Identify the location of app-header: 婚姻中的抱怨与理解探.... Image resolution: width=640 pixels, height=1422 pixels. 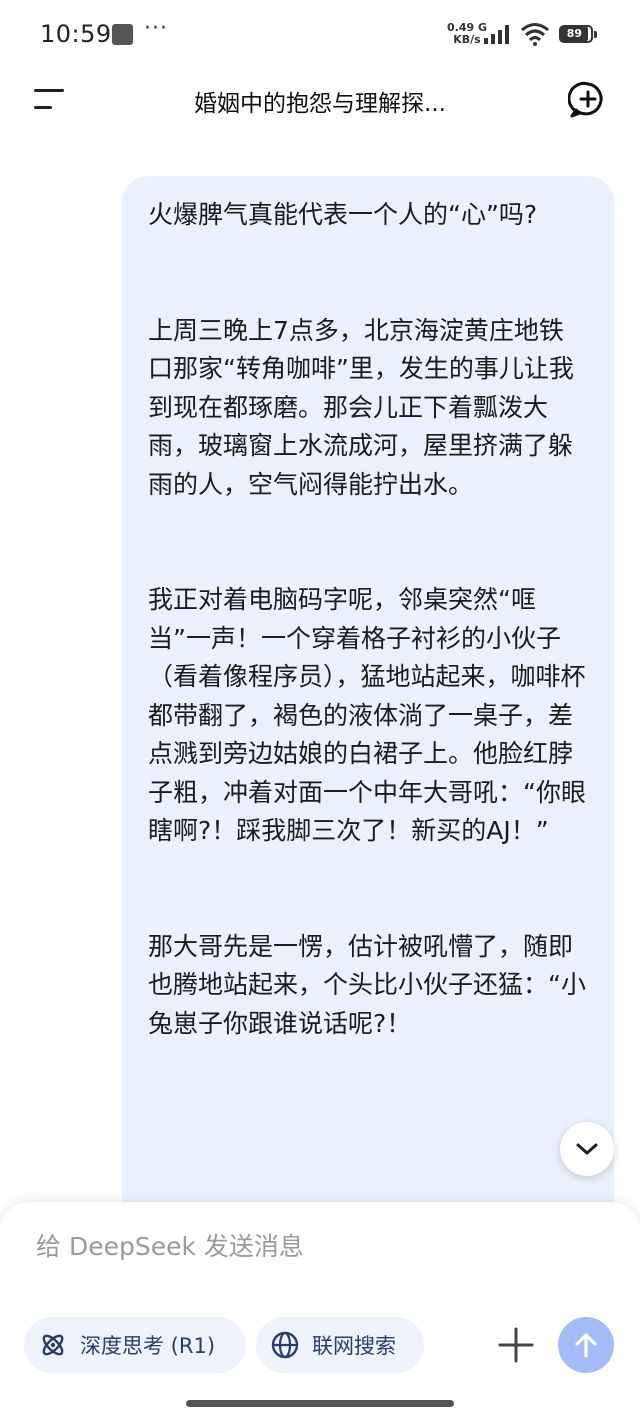
(320, 100).